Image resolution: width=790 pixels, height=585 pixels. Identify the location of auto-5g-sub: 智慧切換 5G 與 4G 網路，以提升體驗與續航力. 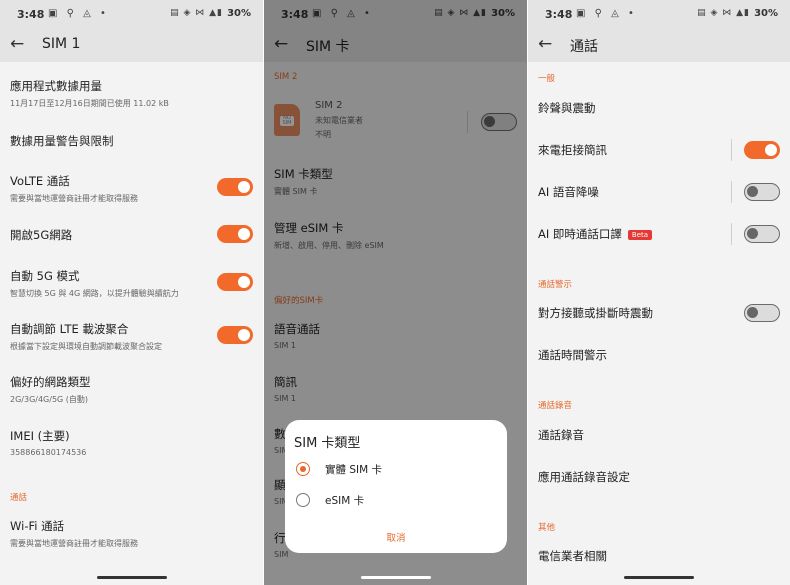
(94, 293).